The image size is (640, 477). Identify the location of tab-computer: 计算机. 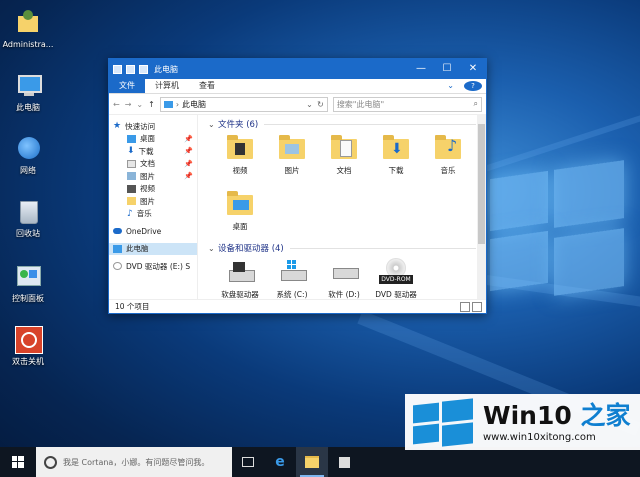
(167, 86).